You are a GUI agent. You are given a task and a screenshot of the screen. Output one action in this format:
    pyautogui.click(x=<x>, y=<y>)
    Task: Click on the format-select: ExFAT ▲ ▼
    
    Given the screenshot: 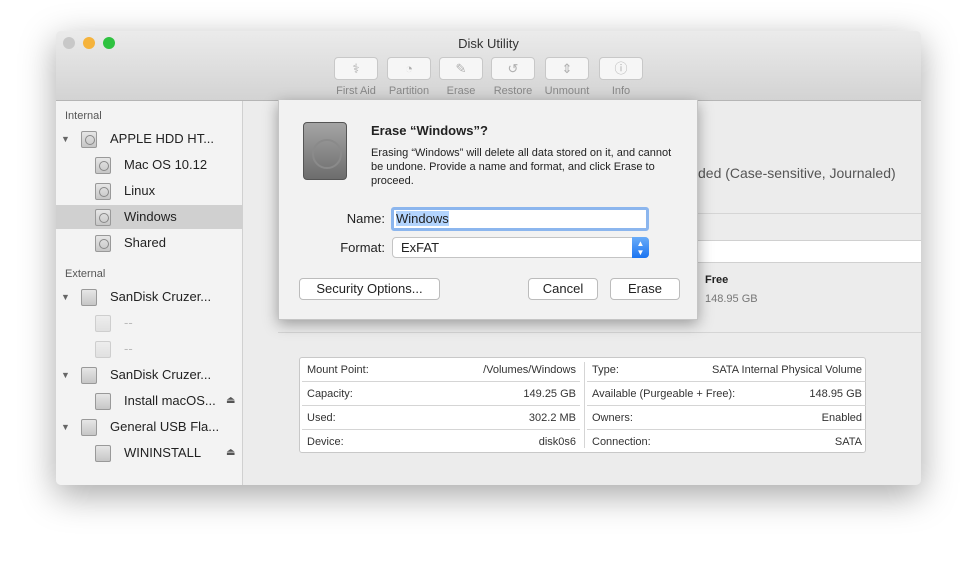 What is the action you would take?
    pyautogui.click(x=520, y=247)
    